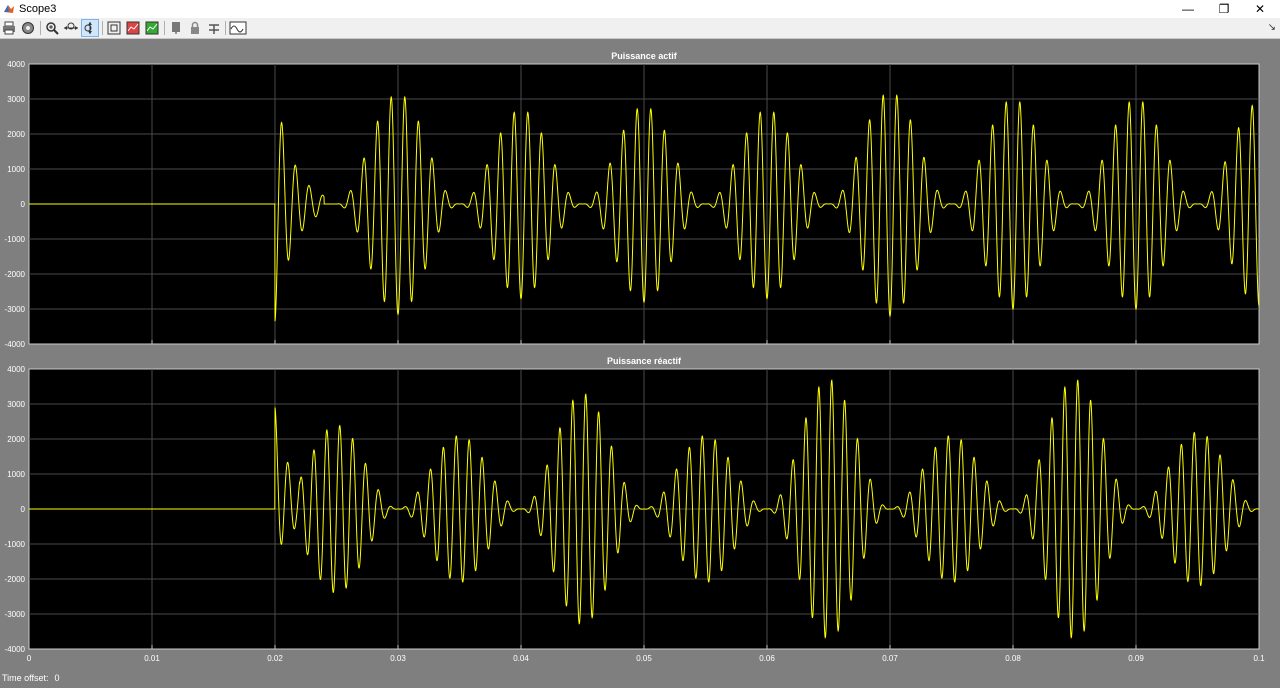  What do you see at coordinates (890, 658) in the screenshot?
I see `x-tick-label: 0.07` at bounding box center [890, 658].